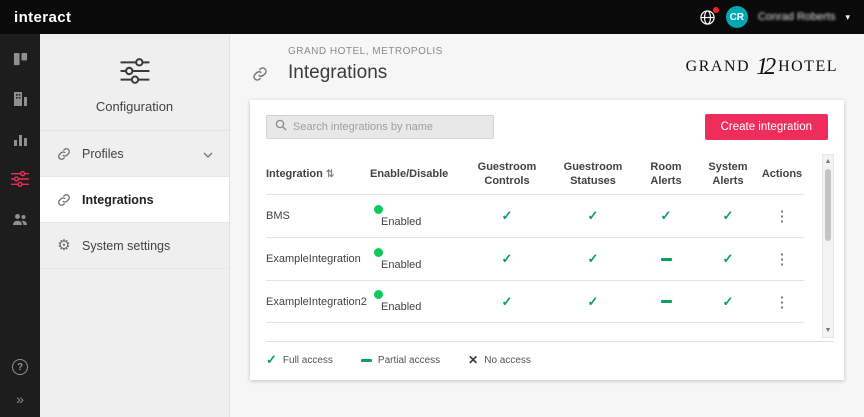 The height and width of the screenshot is (417, 864). I want to click on search-input, so click(389, 127).